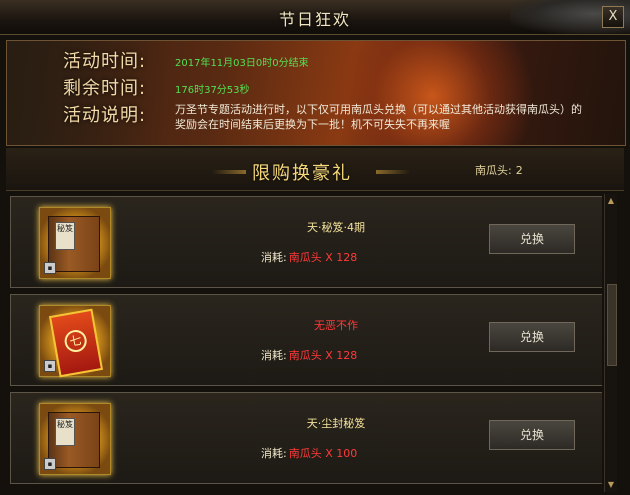  Describe the element at coordinates (105, 115) in the screenshot. I see `event-desc-label: 活动说明:` at that location.